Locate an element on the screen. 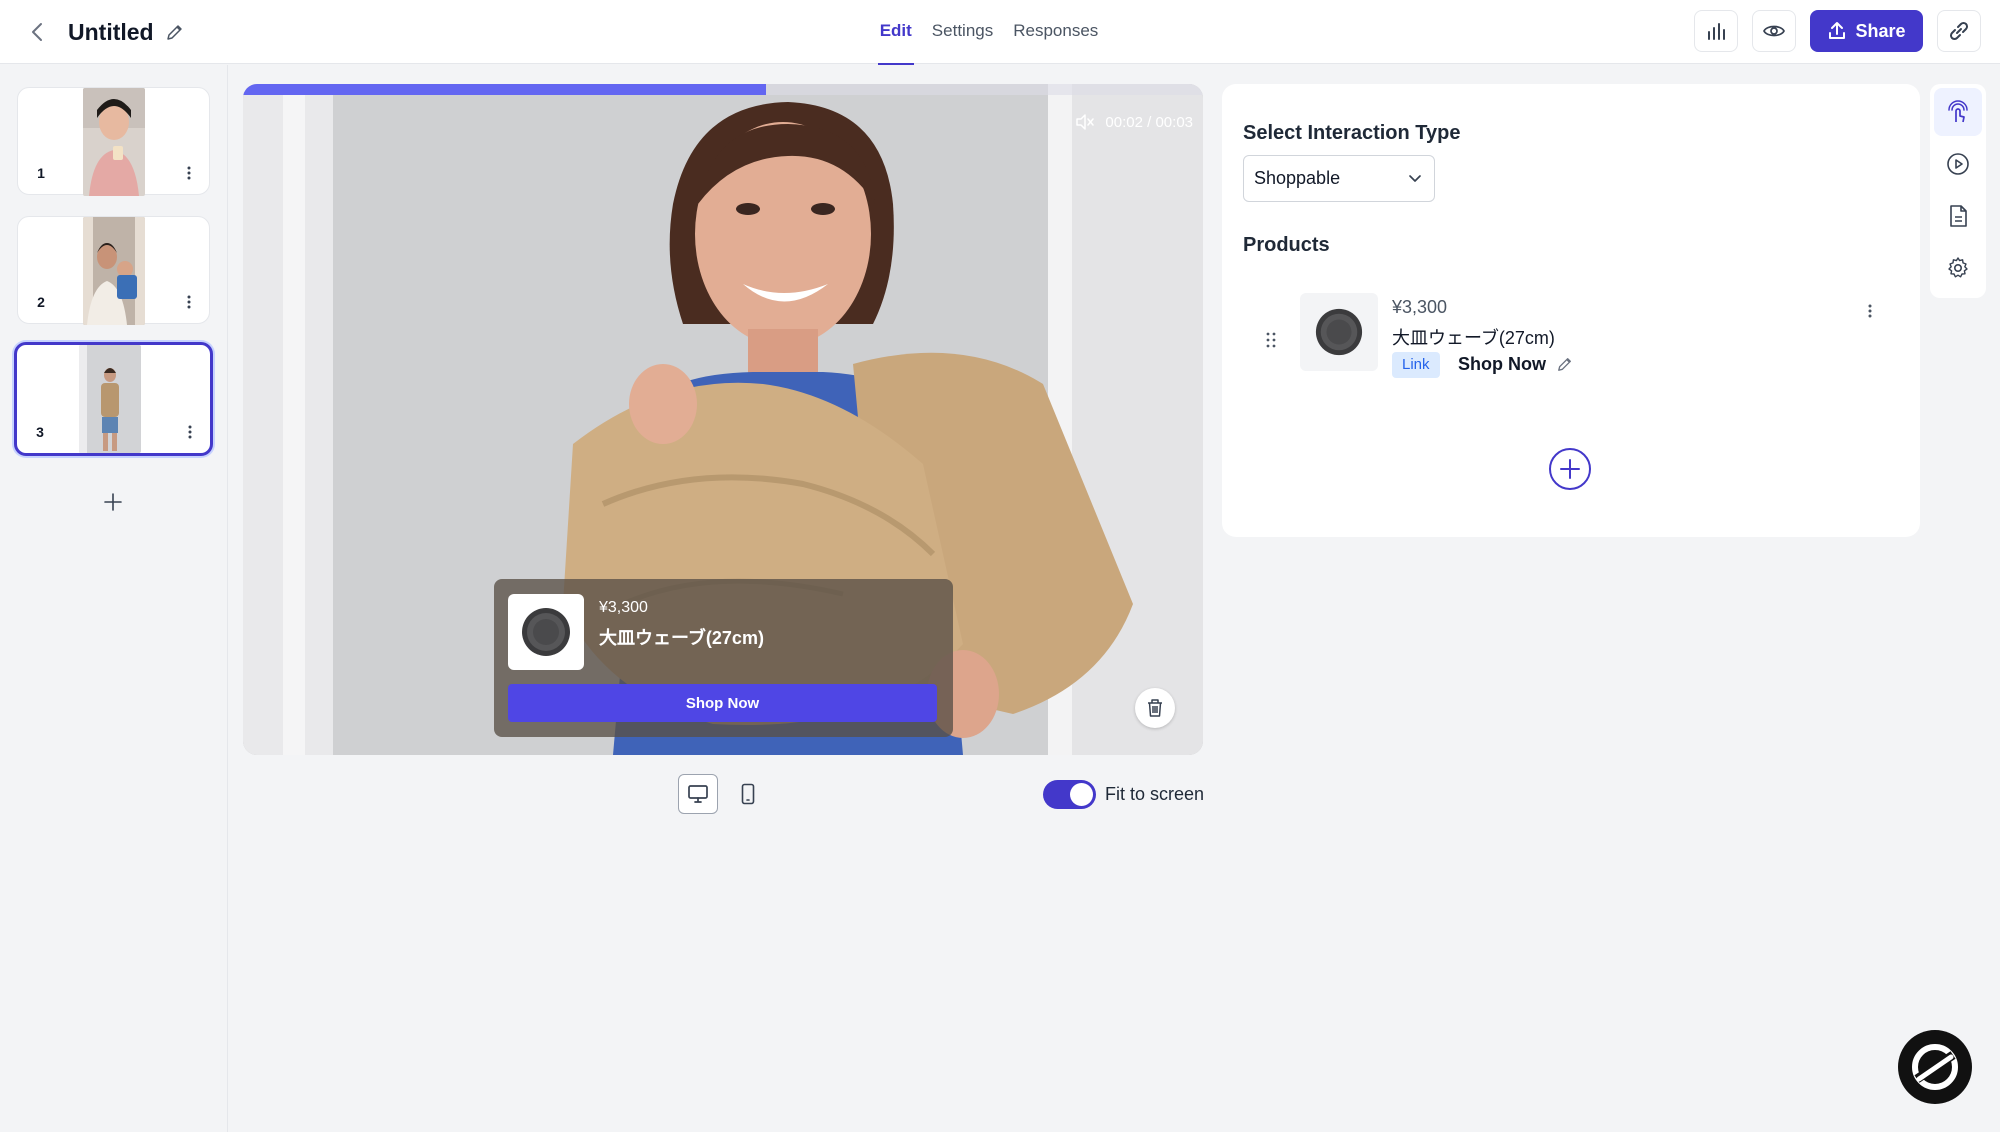  preview-button is located at coordinates (1774, 31).